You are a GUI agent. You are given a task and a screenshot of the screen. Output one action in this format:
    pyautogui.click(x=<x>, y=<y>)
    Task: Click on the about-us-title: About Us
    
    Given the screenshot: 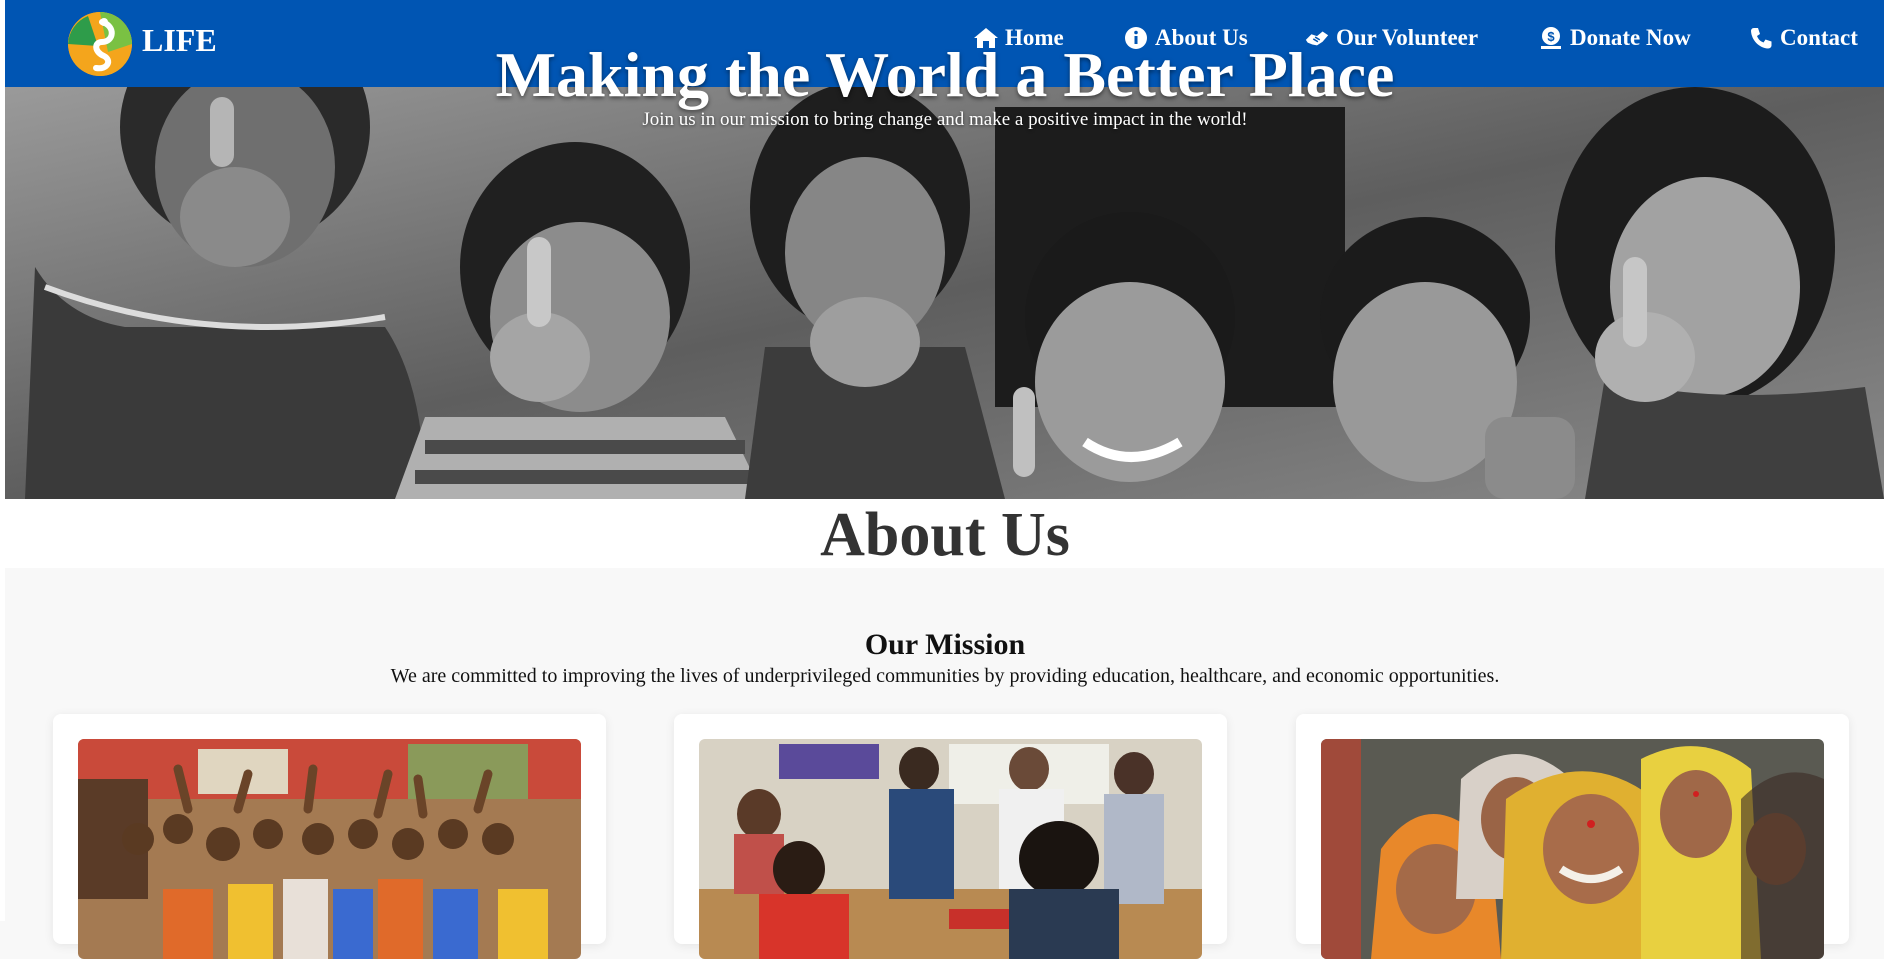 What is the action you would take?
    pyautogui.click(x=945, y=535)
    